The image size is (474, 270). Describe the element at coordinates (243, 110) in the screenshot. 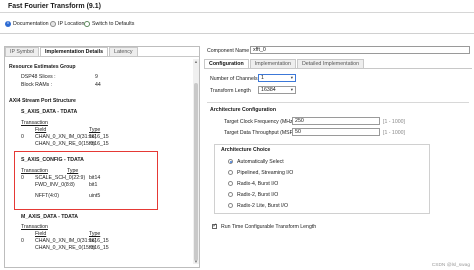

I see `arch-config-title: Architecture Configuration` at that location.